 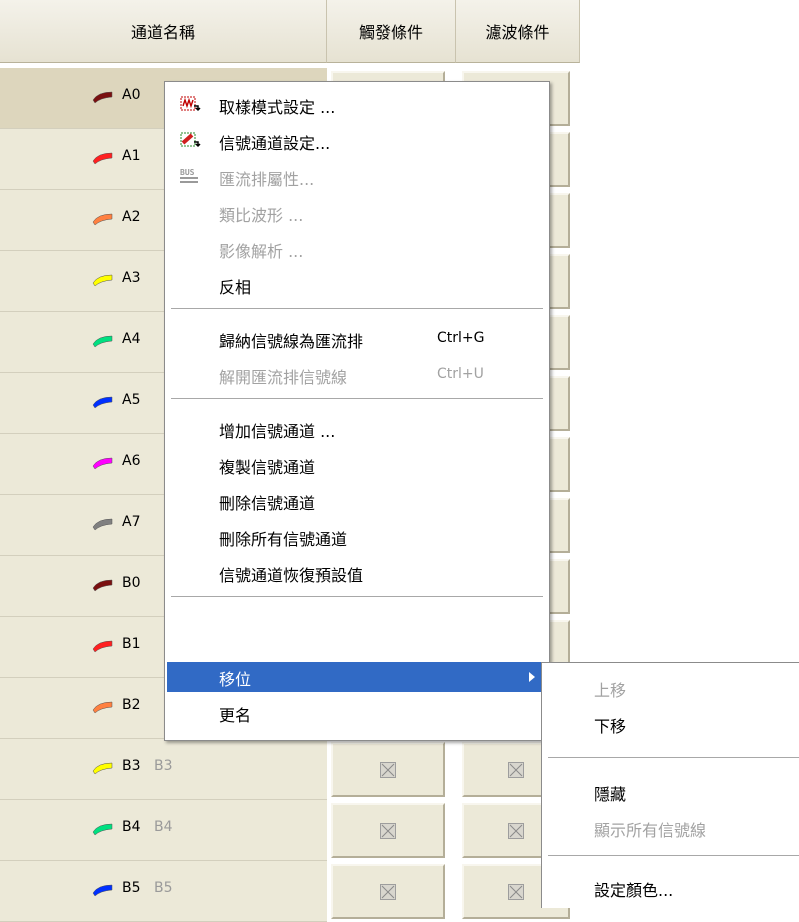 I want to click on menu-item-group-as-bus: 歸納信號線為匯流排 Ctrl+G, so click(x=357, y=338).